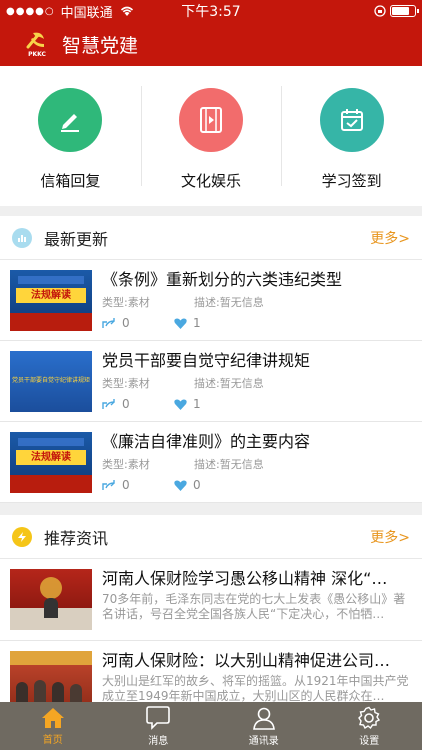  I want to click on recommended-more-link: 更多>, so click(390, 537).